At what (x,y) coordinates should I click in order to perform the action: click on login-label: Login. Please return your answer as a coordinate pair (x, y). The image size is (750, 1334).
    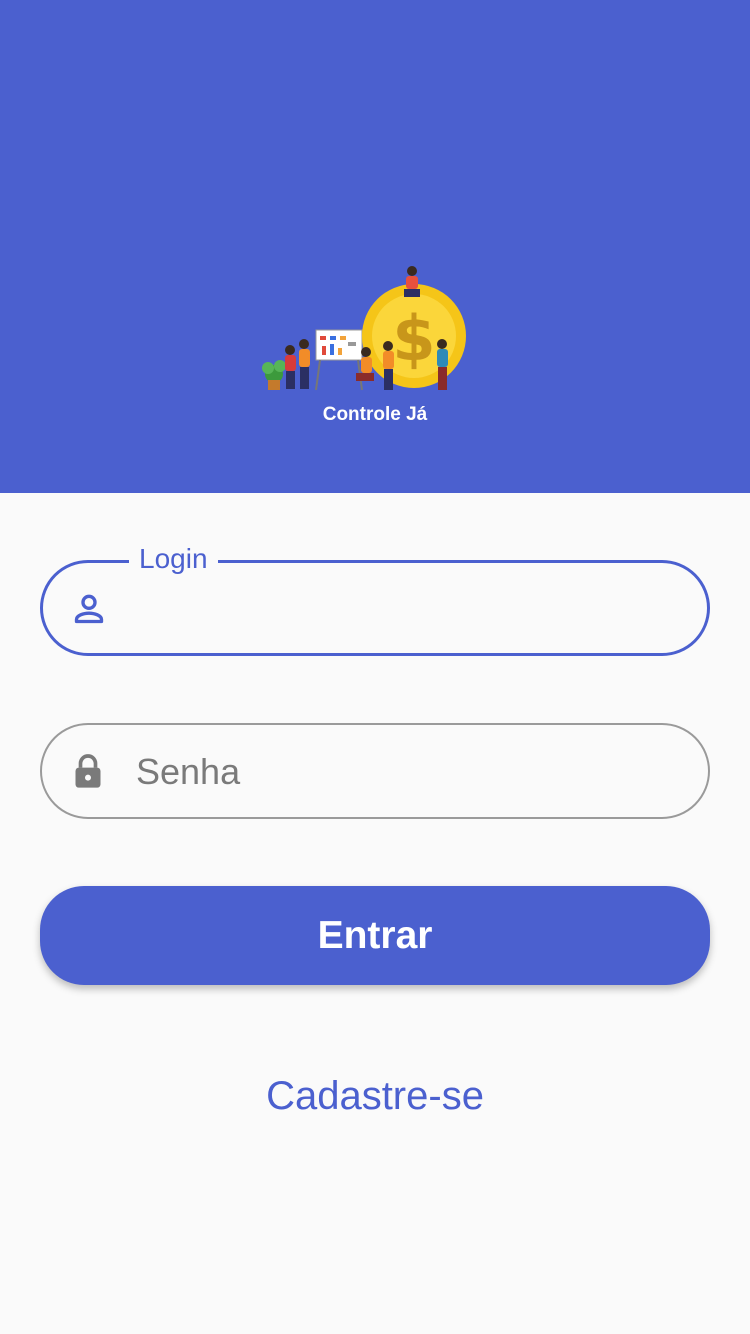
    Looking at the image, I should click on (173, 559).